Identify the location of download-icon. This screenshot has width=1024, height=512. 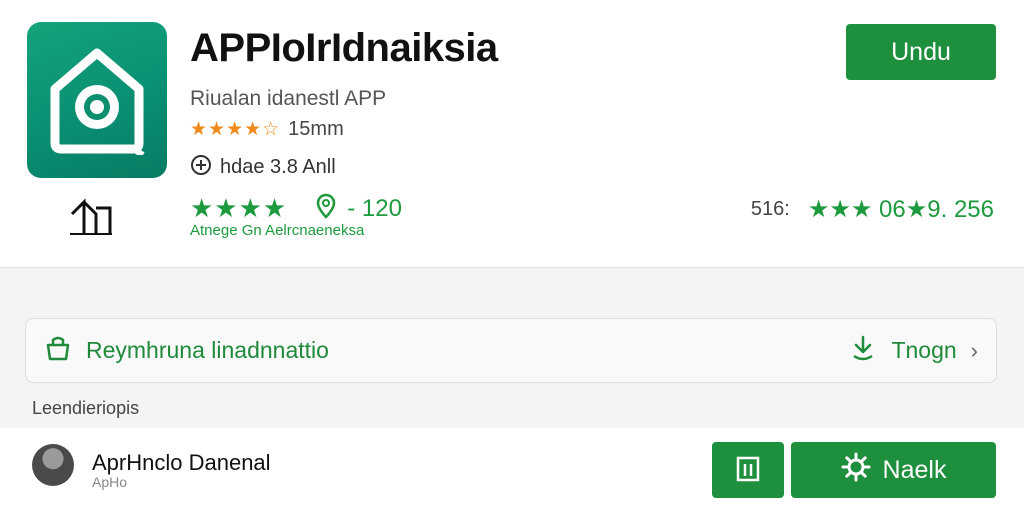
(863, 350).